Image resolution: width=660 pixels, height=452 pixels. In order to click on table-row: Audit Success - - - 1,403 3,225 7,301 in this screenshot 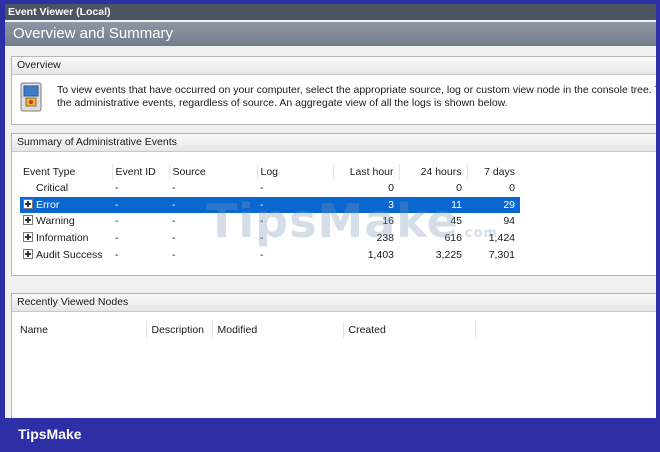, I will do `click(270, 254)`.